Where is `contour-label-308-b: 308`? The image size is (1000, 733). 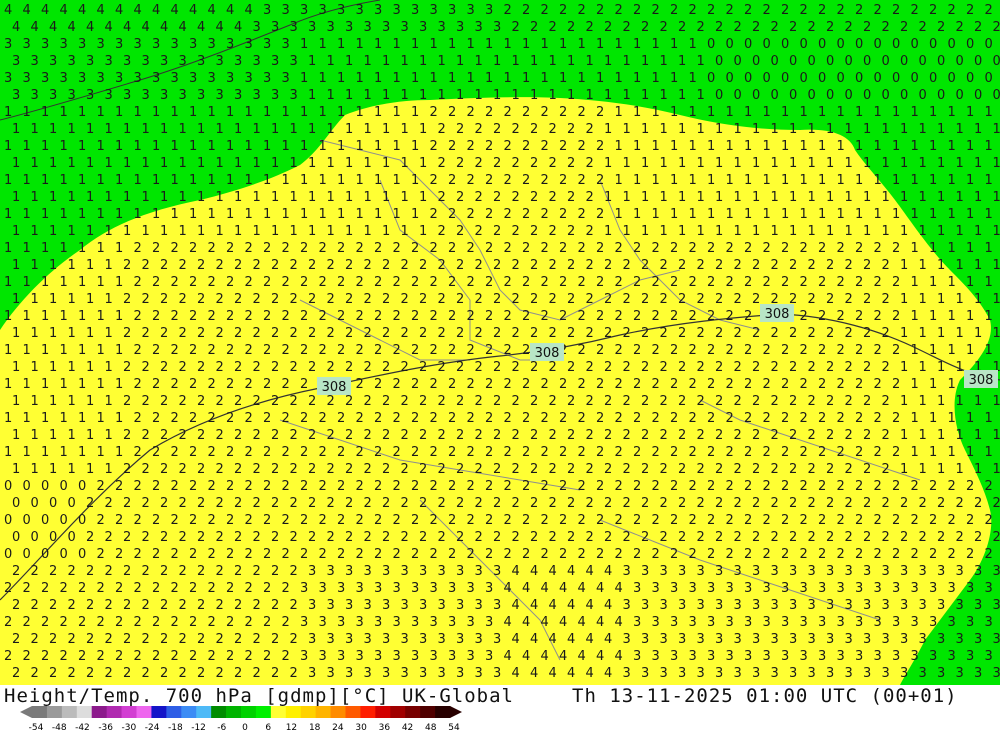 contour-label-308-b: 308 is located at coordinates (547, 352).